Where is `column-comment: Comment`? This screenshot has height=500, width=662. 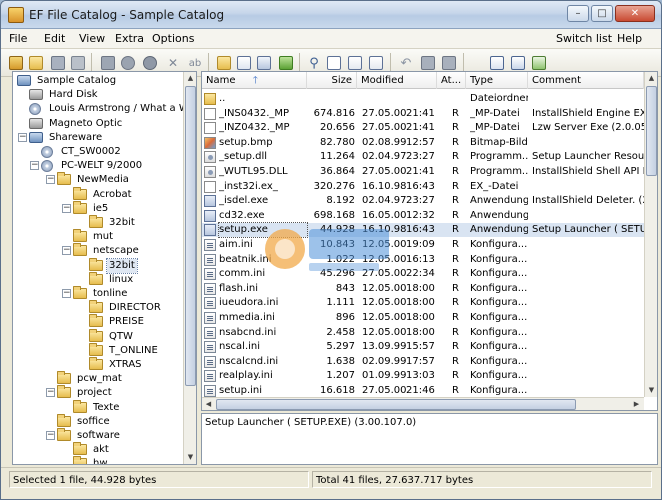
column-comment: Comment is located at coordinates (586, 80).